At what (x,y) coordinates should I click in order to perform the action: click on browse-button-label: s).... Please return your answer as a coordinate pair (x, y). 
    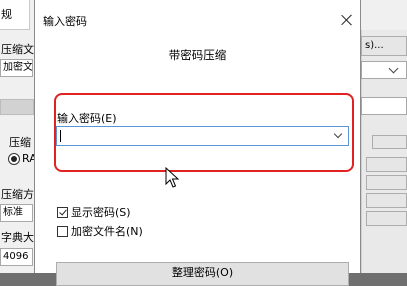
    Looking at the image, I should click on (374, 45).